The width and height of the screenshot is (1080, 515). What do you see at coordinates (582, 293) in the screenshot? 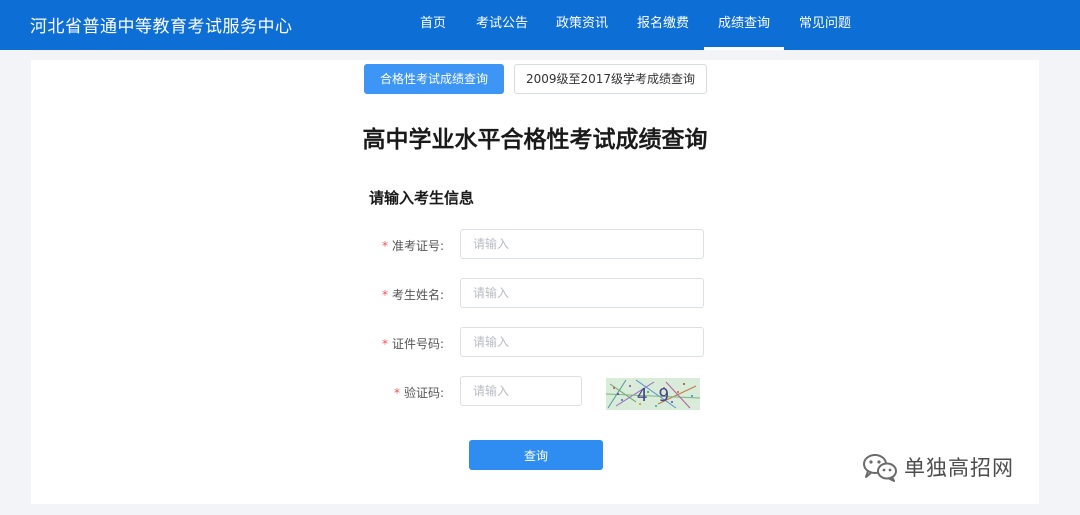
I see `student-name-input` at bounding box center [582, 293].